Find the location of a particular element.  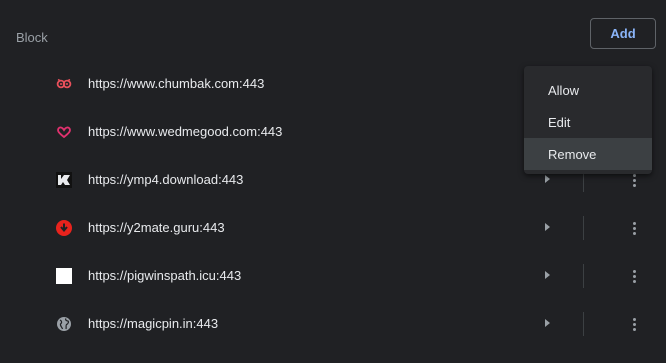

blank-page-icon is located at coordinates (64, 276).